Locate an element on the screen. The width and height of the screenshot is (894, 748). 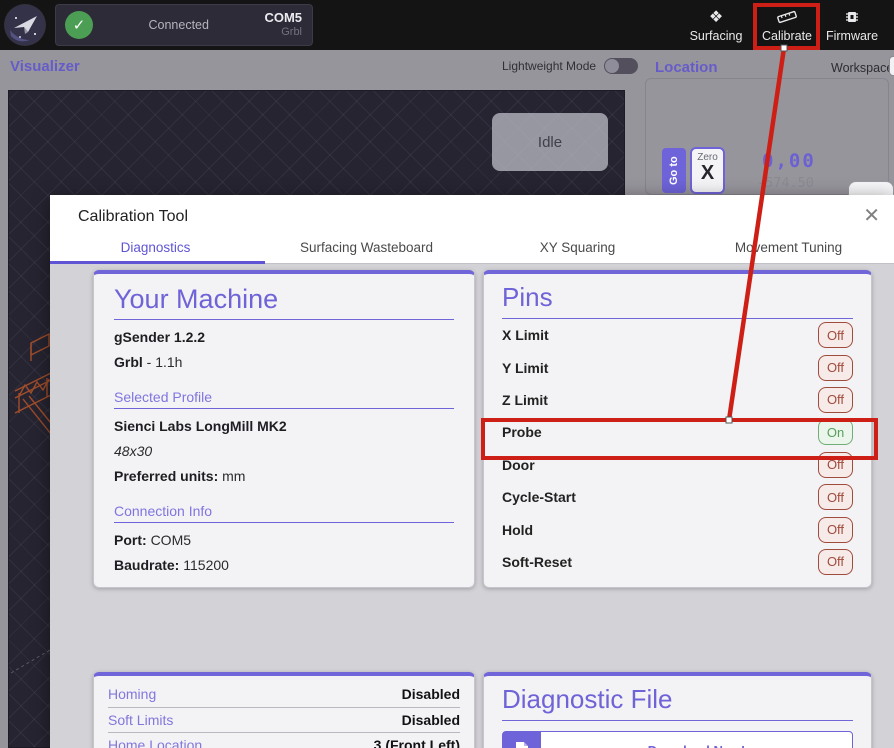
download-now-button: Download Now! is located at coordinates (677, 739).